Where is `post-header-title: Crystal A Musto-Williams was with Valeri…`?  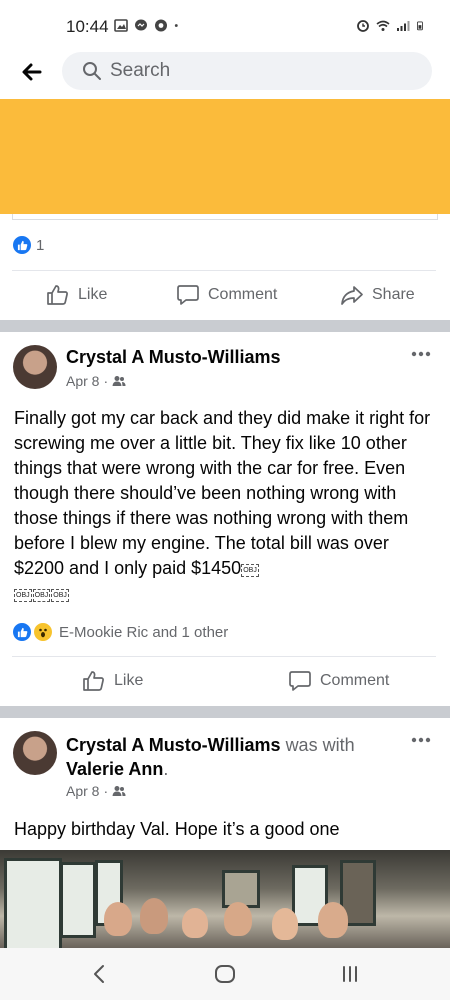 post-header-title: Crystal A Musto-Williams was with Valeri… is located at coordinates (231, 757).